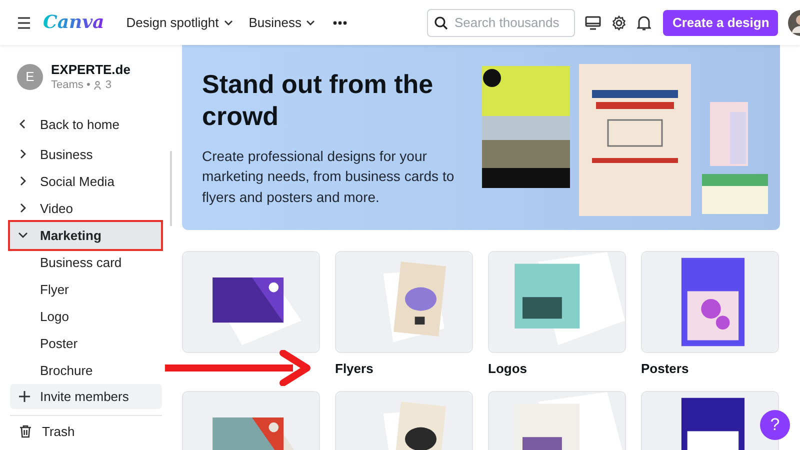 This screenshot has width=800, height=450. I want to click on nav-menu: Business, so click(282, 22).